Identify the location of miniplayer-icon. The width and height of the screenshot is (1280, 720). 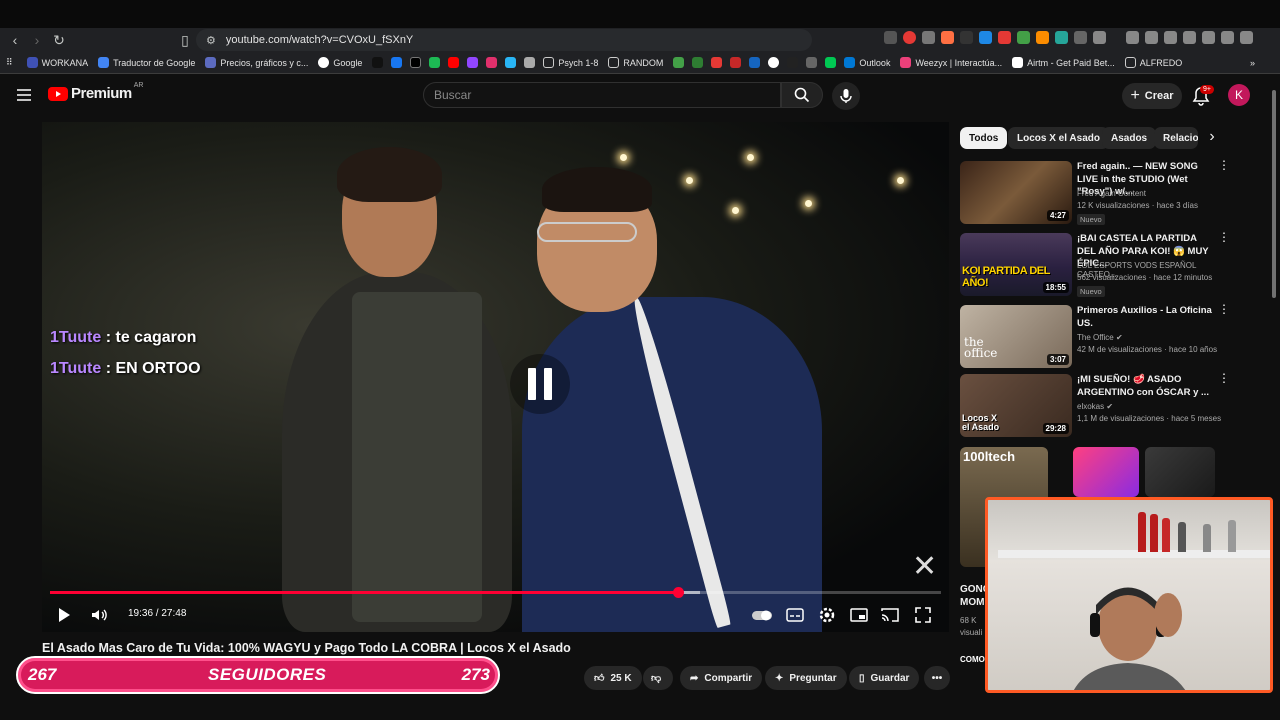
(859, 615).